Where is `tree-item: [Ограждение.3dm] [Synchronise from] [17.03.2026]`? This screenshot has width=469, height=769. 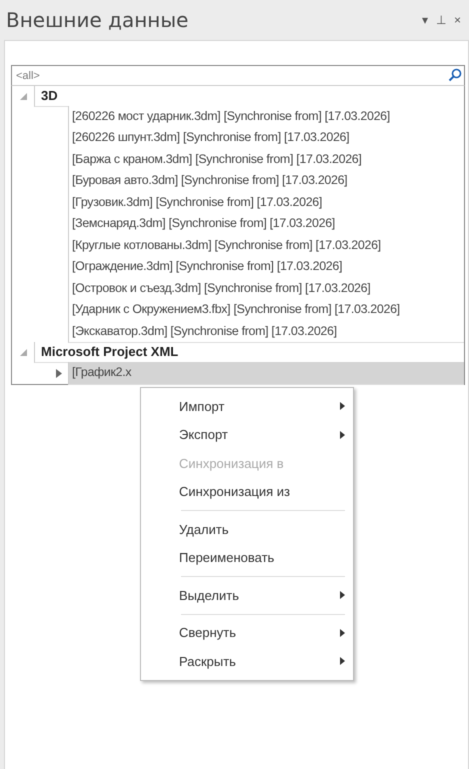
tree-item: [Ограждение.3dm] [Synchronise from] [17.03.2026] is located at coordinates (266, 267).